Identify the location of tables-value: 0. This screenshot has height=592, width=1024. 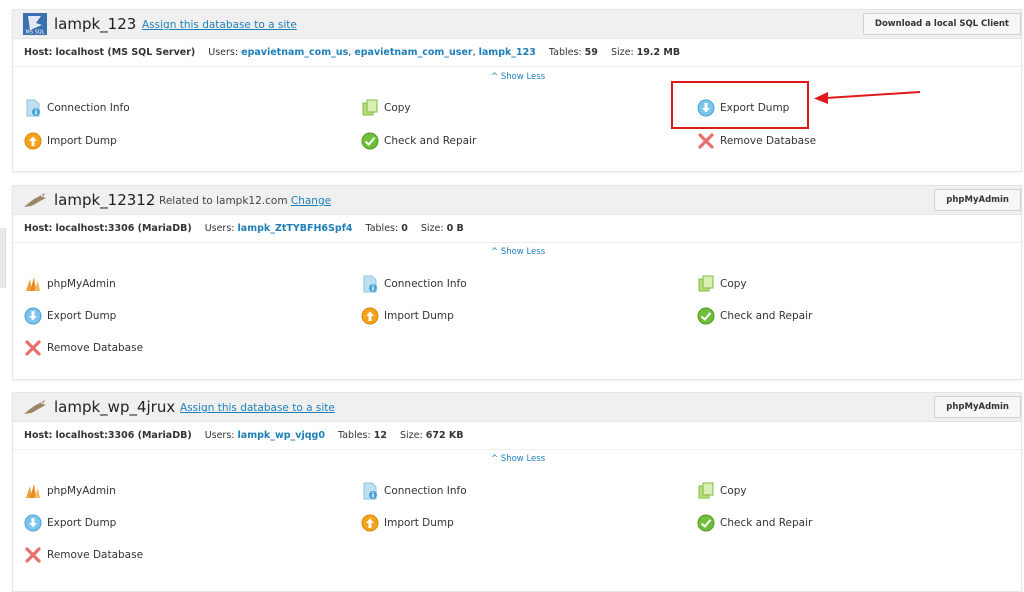
(404, 228).